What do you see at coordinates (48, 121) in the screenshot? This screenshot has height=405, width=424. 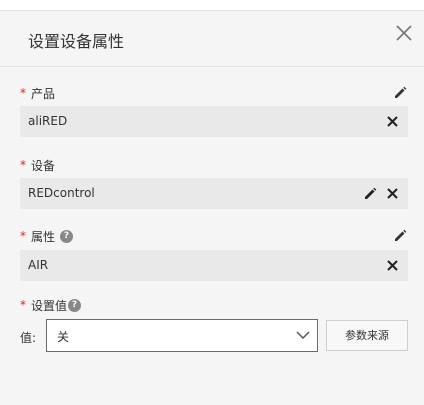 I see `product-value: aliRED` at bounding box center [48, 121].